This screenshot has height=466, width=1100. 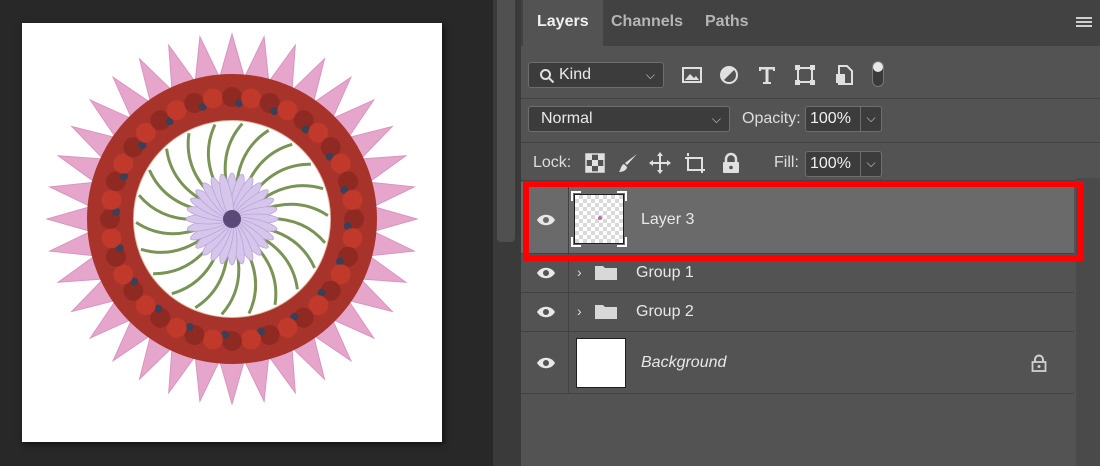 I want to click on lock-position-icon, so click(x=660, y=163).